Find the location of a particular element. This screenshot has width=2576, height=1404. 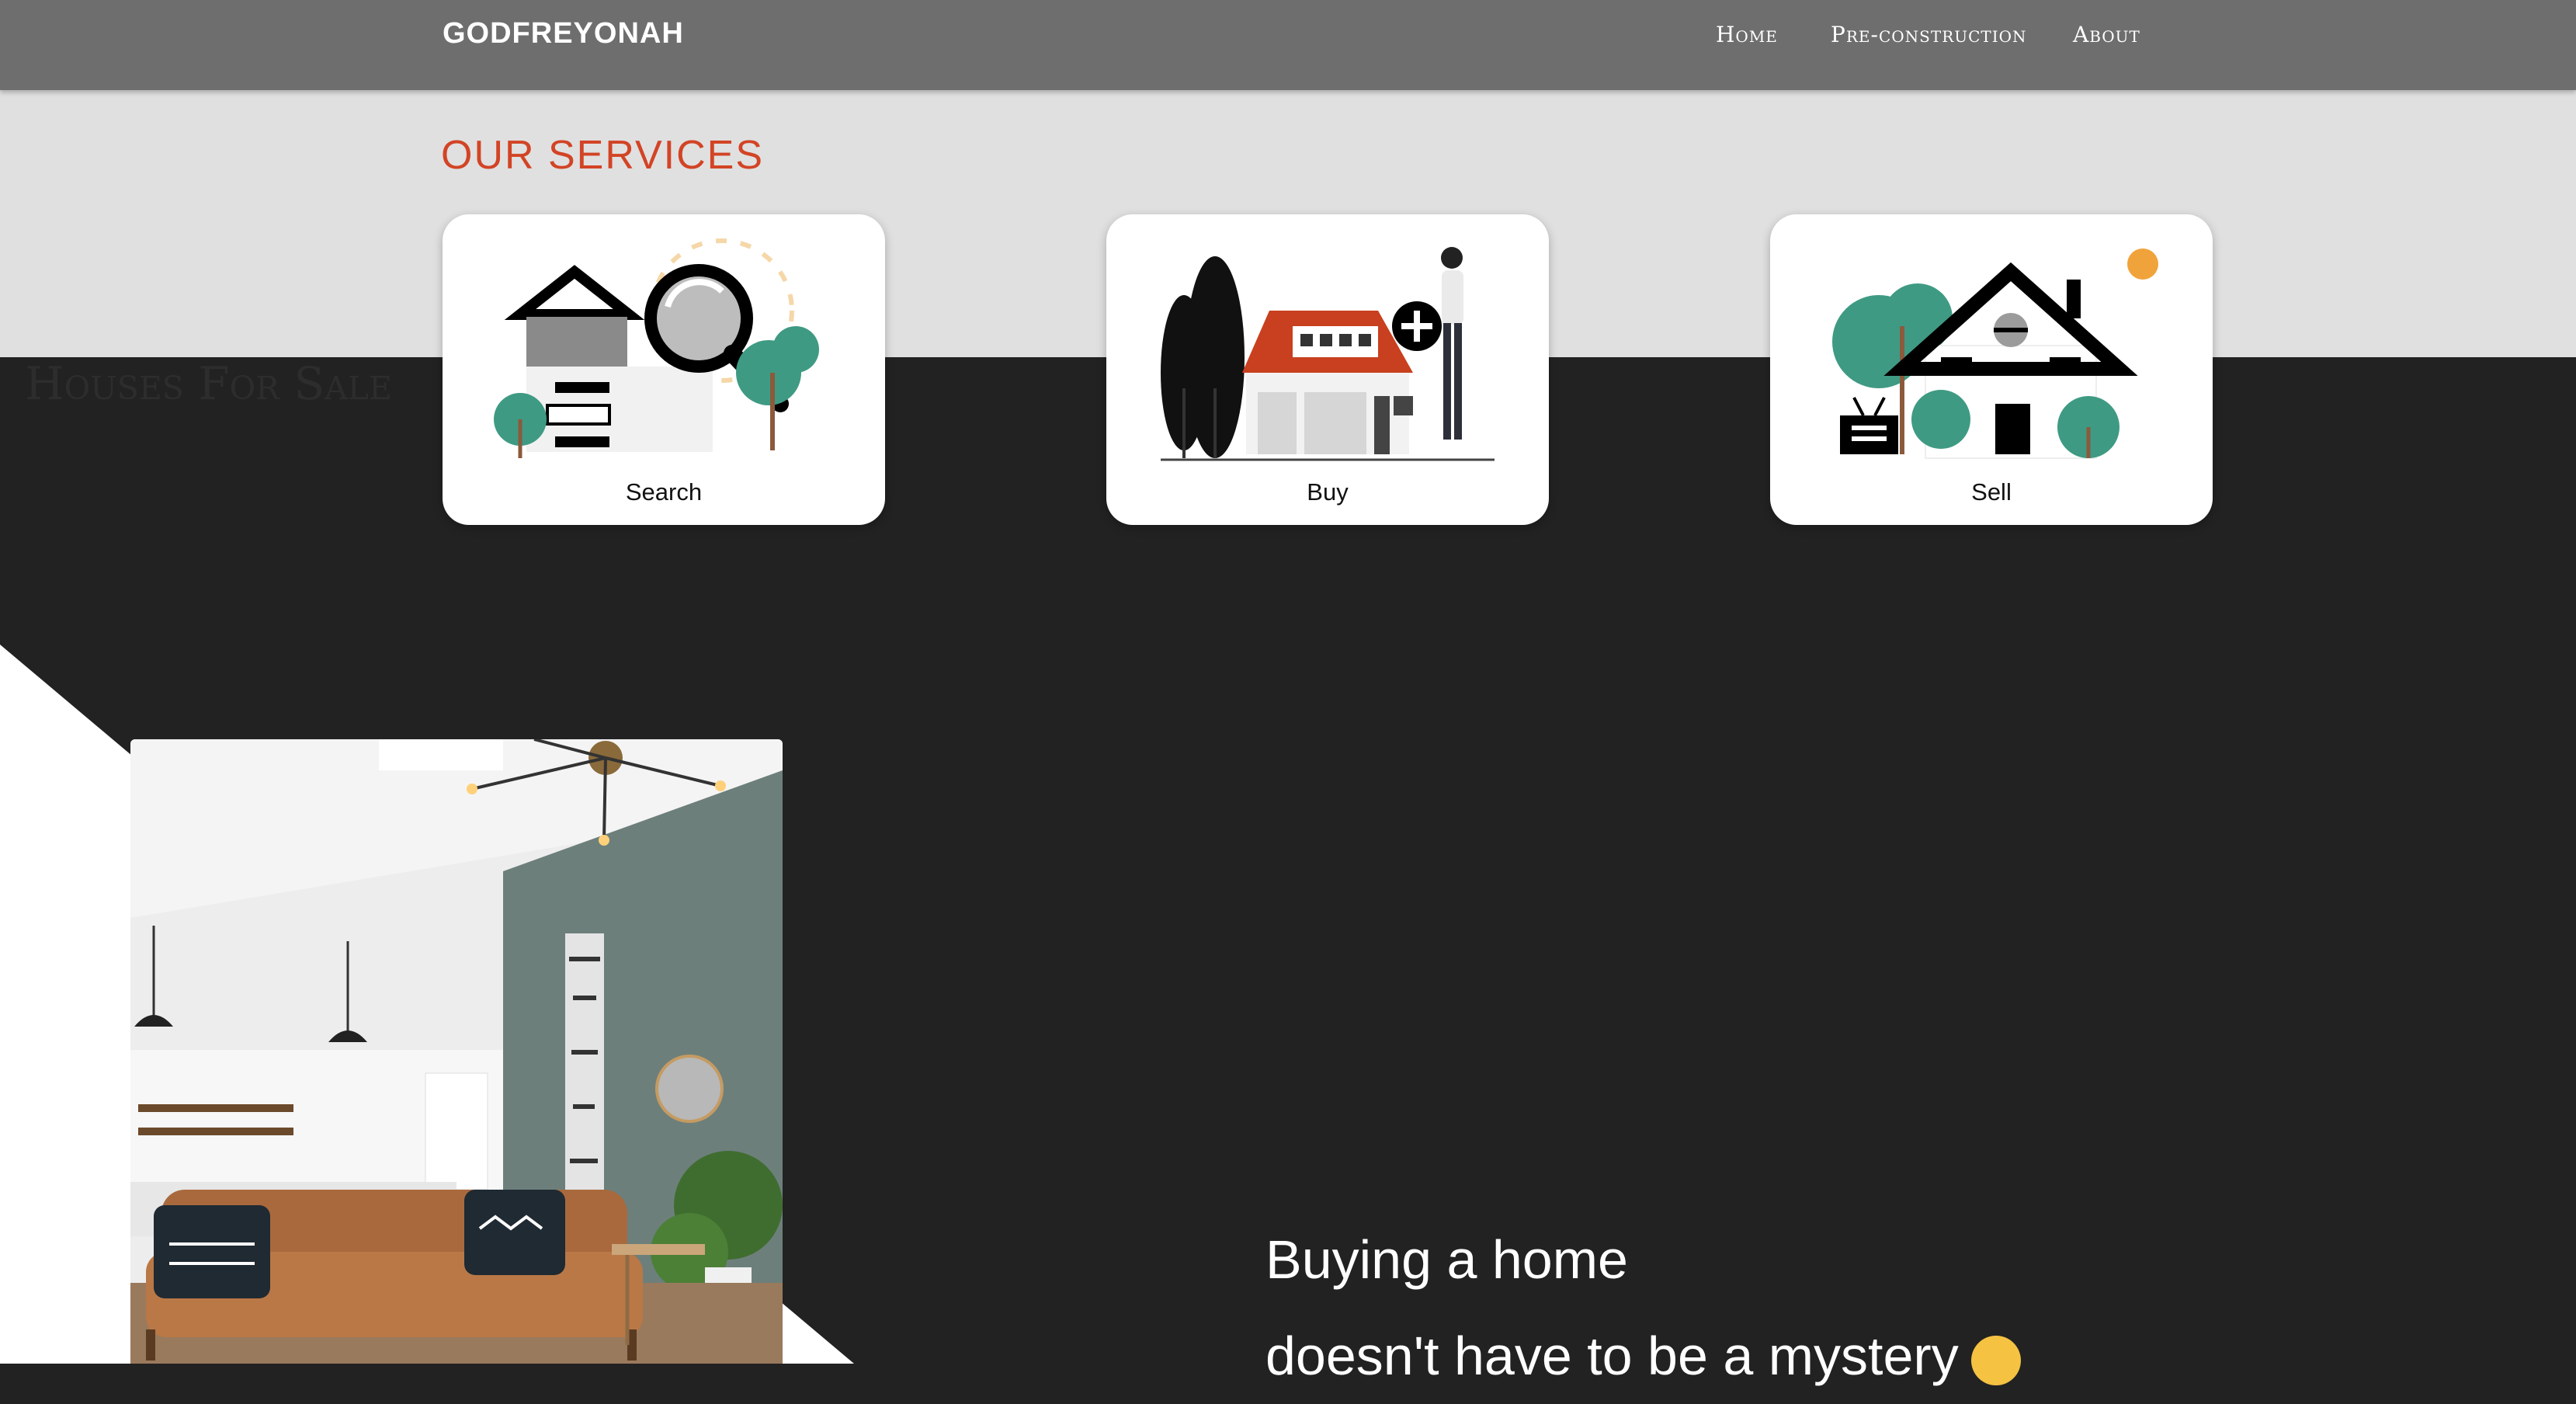

living-room-image is located at coordinates (456, 1051).